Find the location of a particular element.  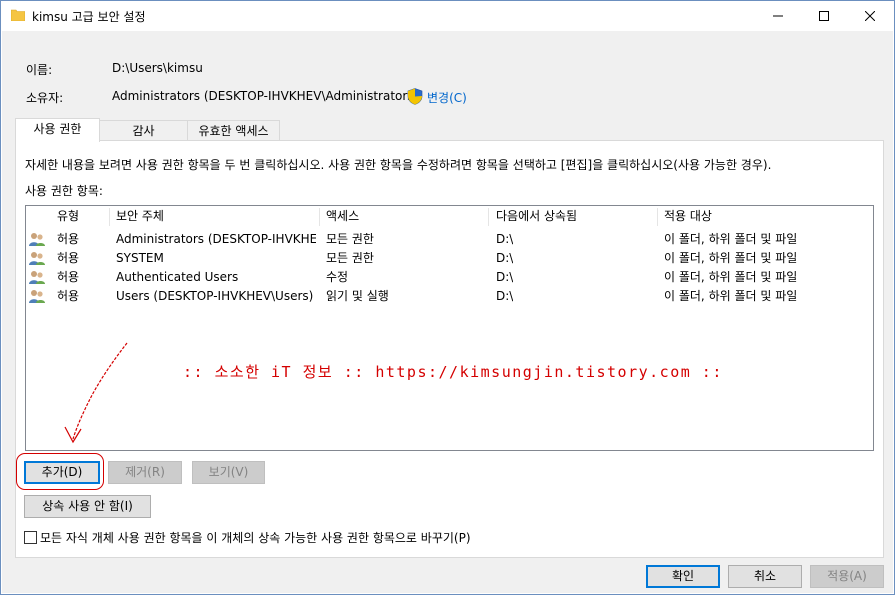

annotation-arrow-icon is located at coordinates (96, 393).